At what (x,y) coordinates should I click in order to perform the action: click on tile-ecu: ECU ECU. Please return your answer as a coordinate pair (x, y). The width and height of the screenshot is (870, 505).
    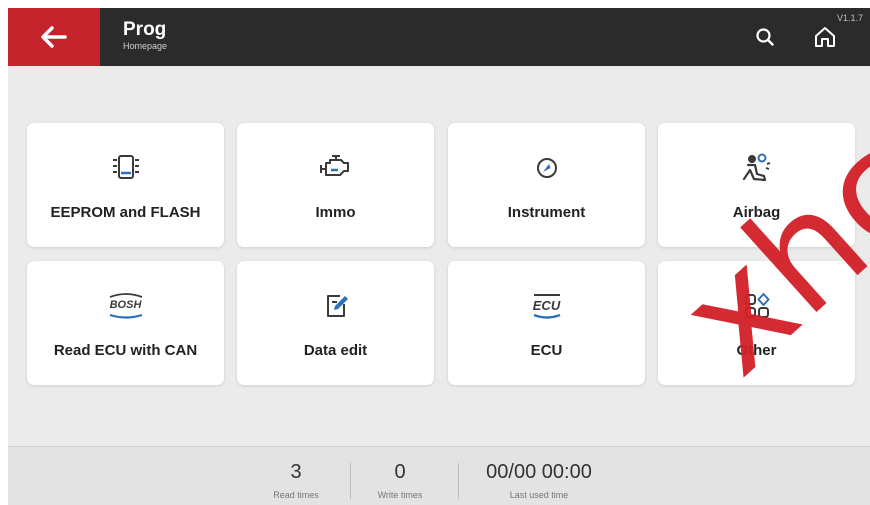
    Looking at the image, I should click on (546, 323).